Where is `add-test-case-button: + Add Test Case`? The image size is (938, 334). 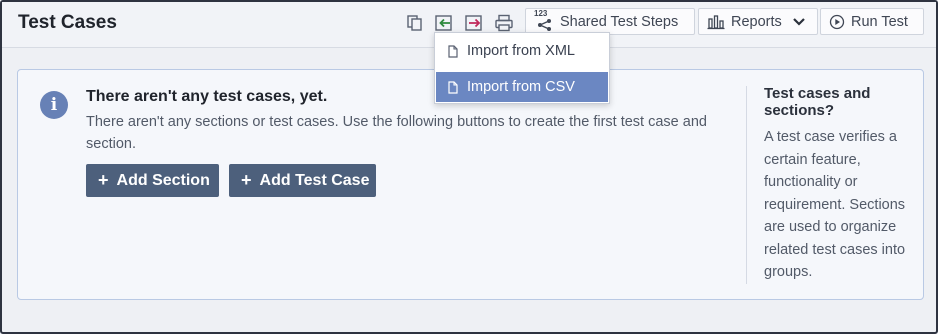
add-test-case-button: + Add Test Case is located at coordinates (302, 180).